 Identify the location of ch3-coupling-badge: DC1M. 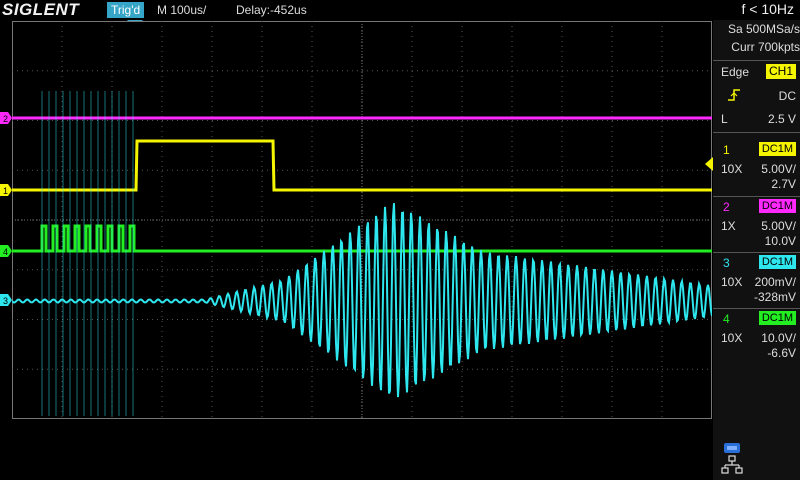
(777, 262).